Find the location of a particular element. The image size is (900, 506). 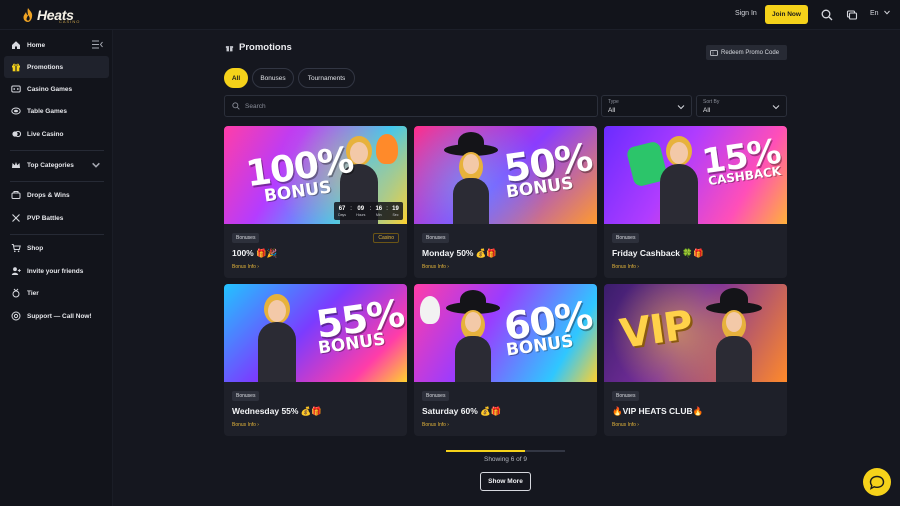

sidebar-item-casino-games: Casino Games is located at coordinates (56, 89).